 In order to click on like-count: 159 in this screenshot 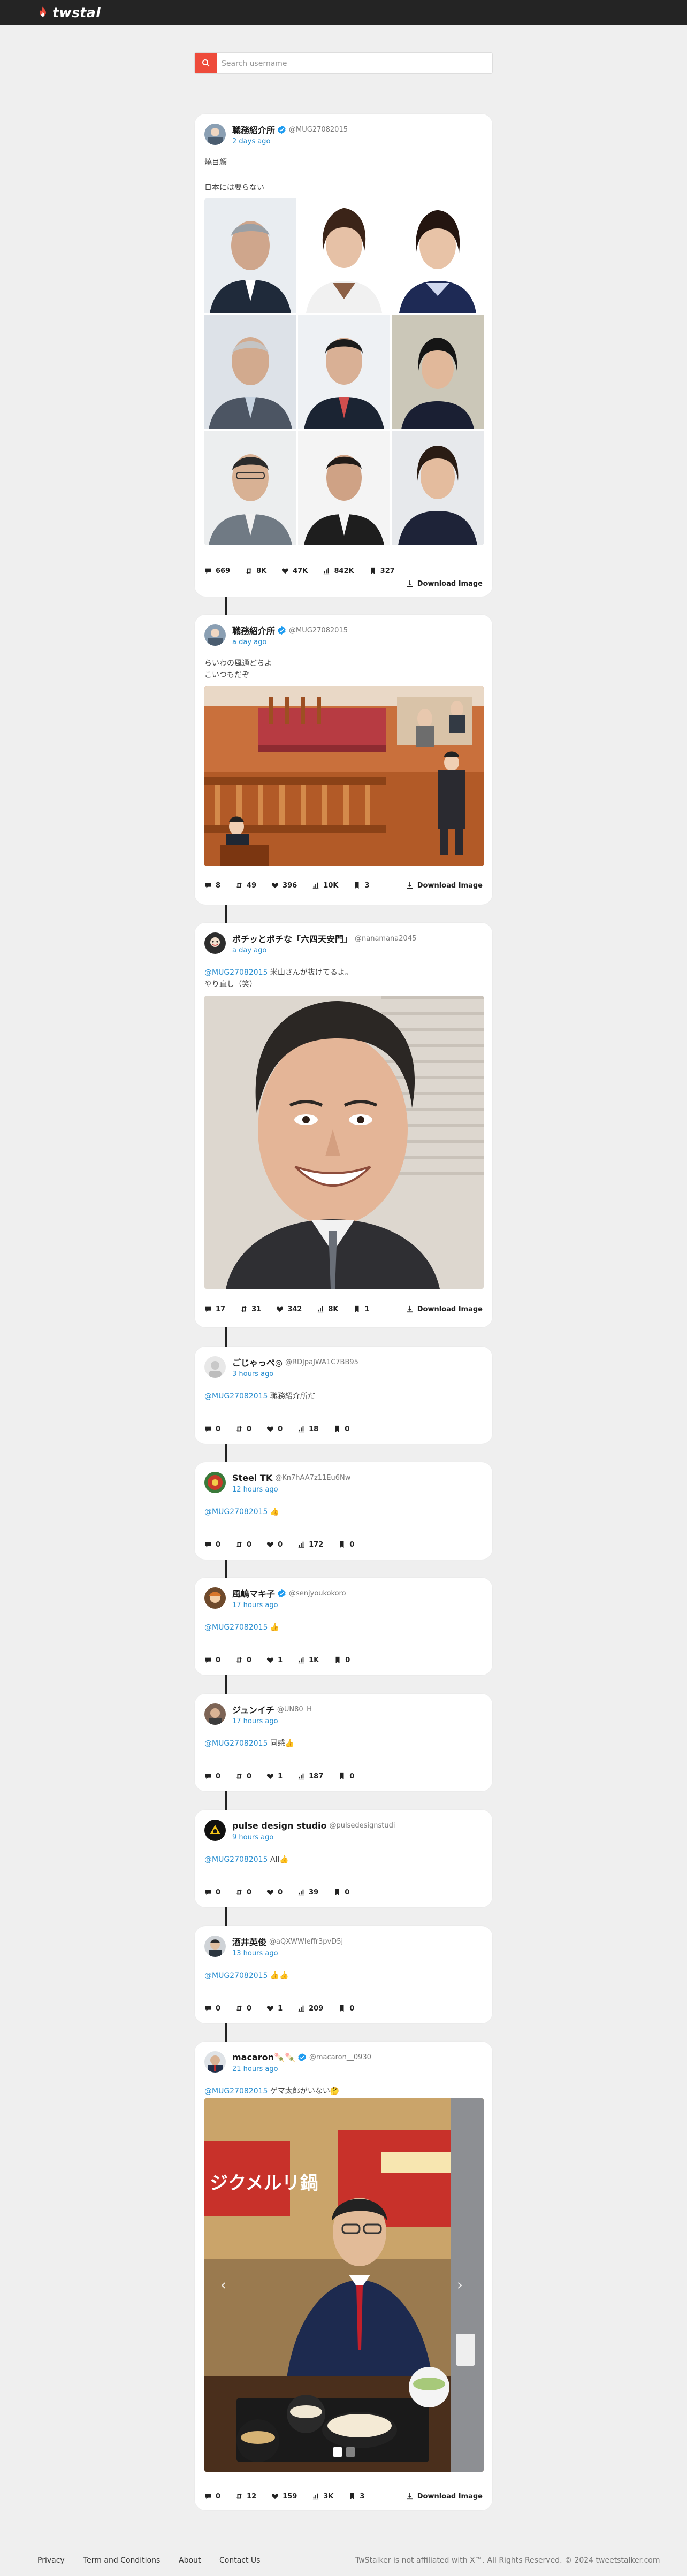, I will do `click(284, 2497)`.